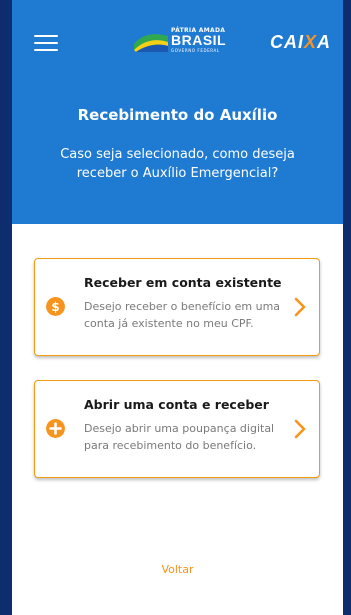  Describe the element at coordinates (177, 569) in the screenshot. I see `back-link: Voltar` at that location.